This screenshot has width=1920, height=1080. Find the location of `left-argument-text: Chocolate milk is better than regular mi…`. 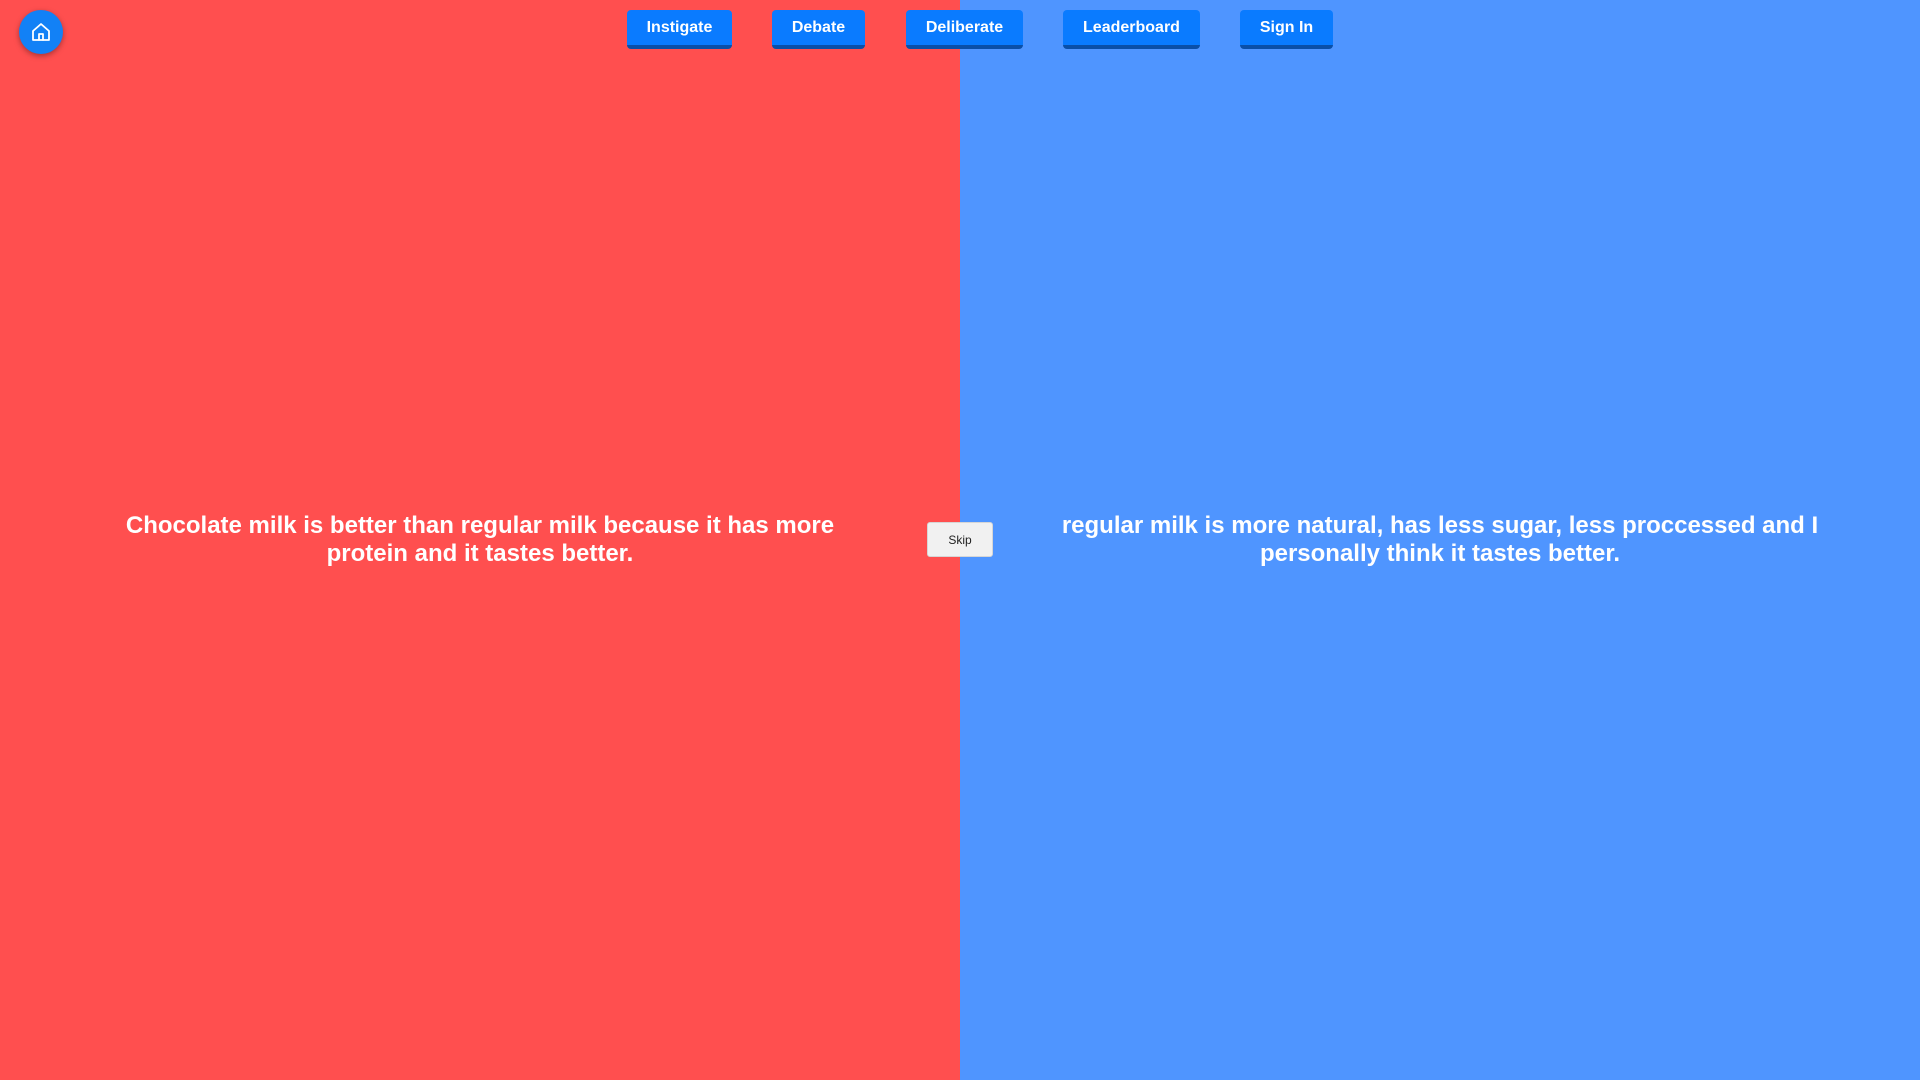

left-argument-text: Chocolate milk is better than regular mi… is located at coordinates (480, 539).